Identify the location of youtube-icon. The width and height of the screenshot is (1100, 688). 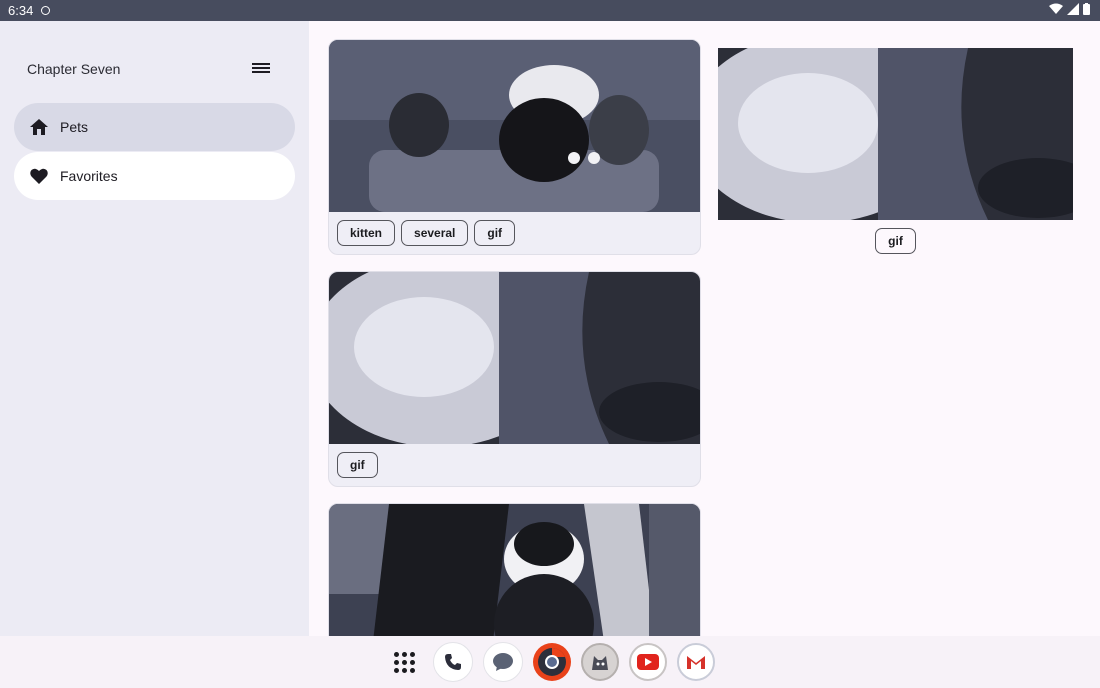
(648, 662).